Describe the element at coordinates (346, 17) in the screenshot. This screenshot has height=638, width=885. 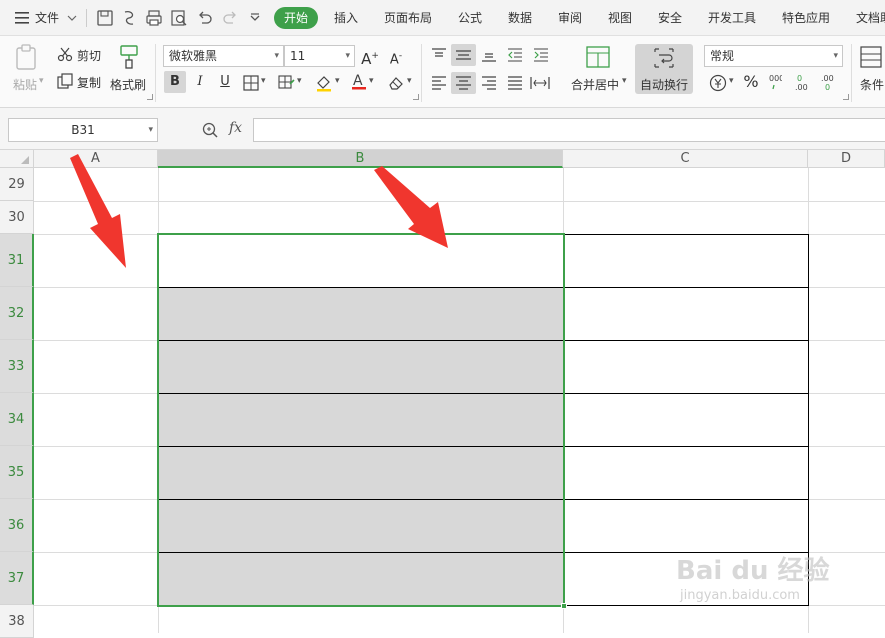
I see `tab-insert: 插入` at that location.